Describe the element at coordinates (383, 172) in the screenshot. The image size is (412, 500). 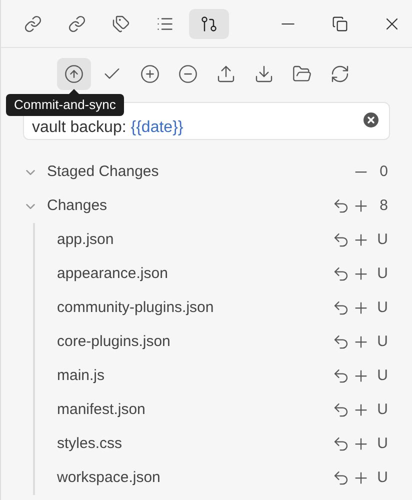
I see `change-count: 0` at that location.